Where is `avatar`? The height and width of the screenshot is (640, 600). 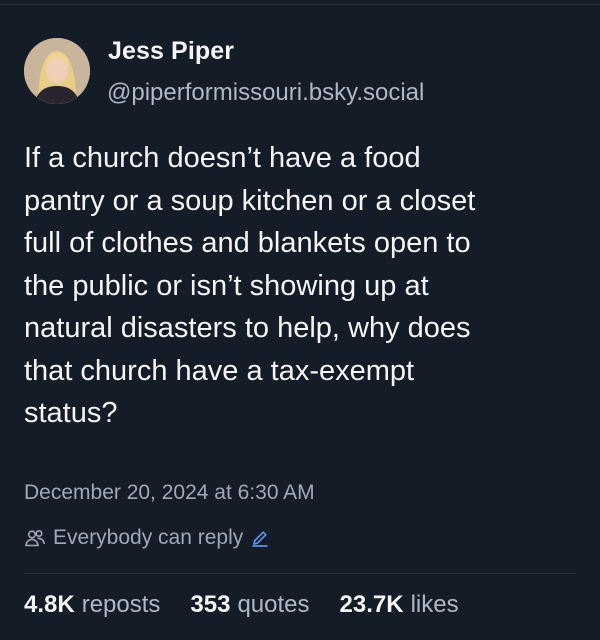 avatar is located at coordinates (57, 71).